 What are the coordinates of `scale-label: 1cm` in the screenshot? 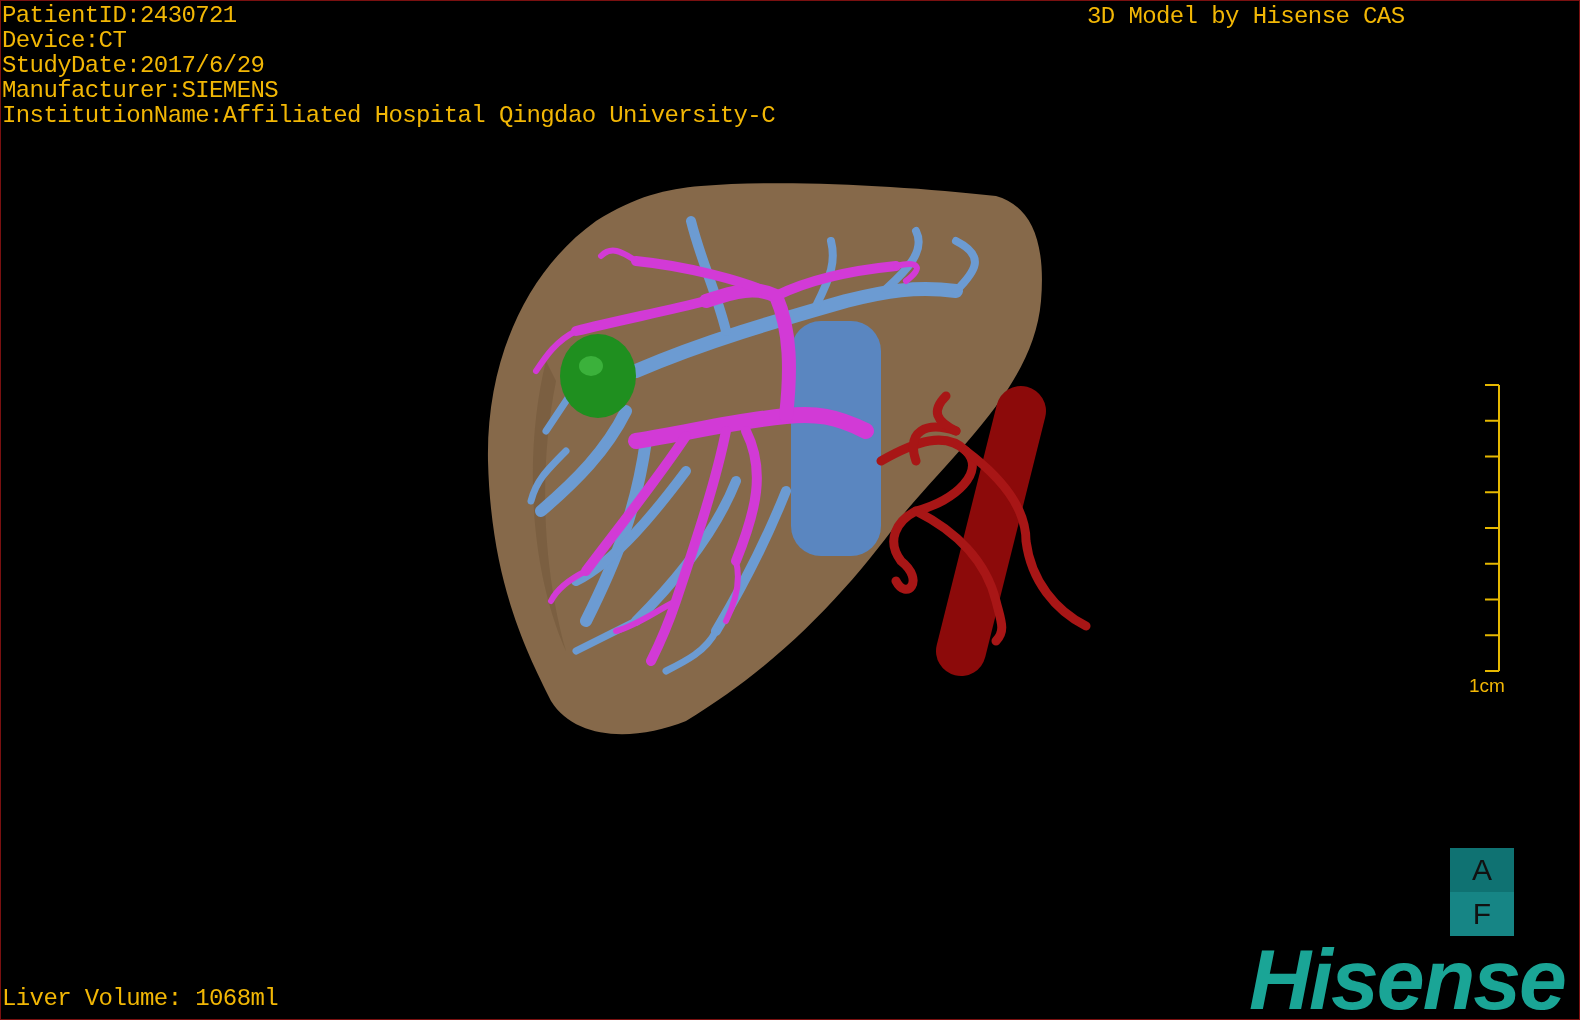 It's located at (1487, 686).